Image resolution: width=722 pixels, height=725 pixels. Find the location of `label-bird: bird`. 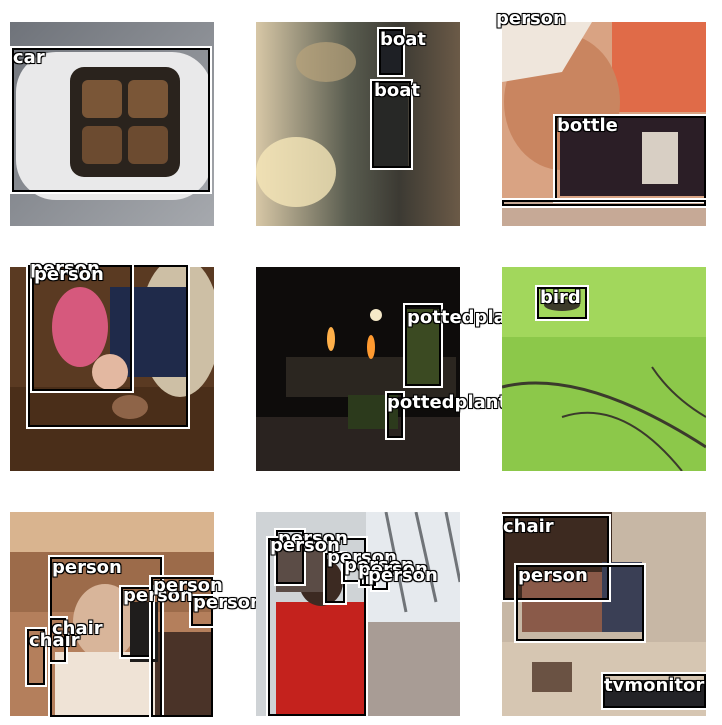

label-bird: bird is located at coordinates (560, 297).